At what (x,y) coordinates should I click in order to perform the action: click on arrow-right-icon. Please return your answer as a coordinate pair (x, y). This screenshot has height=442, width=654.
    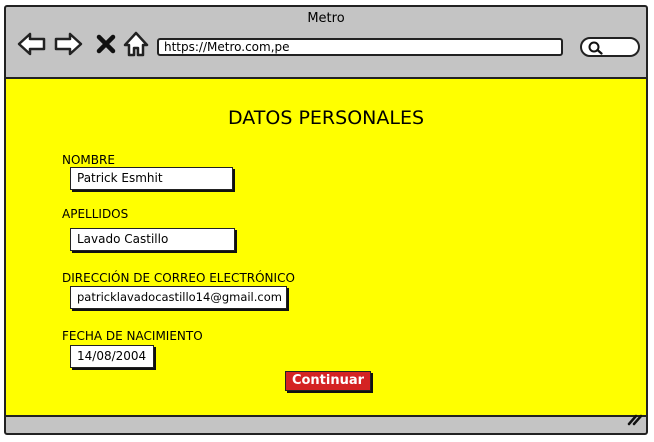
    Looking at the image, I should click on (68, 44).